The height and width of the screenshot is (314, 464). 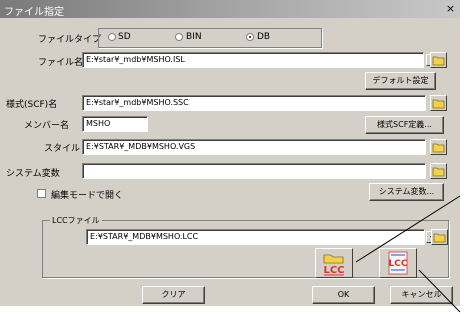 What do you see at coordinates (254, 103) in the screenshot?
I see `scf-input: E:¥star¥_mdb¥MSHO.SSC` at bounding box center [254, 103].